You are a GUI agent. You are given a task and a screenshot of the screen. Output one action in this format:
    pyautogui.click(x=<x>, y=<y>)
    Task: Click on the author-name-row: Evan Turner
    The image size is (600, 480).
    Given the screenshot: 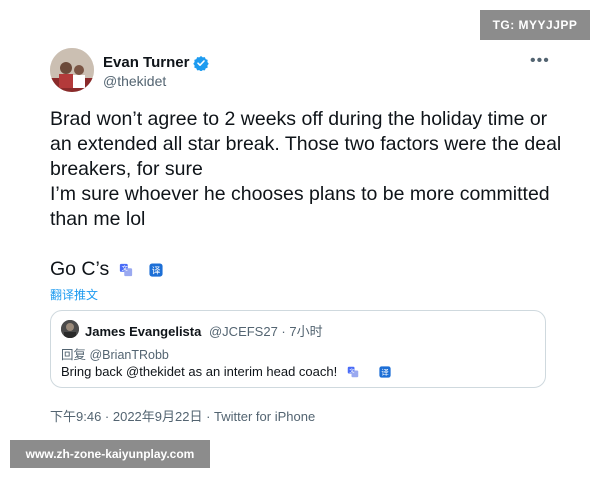 What is the action you would take?
    pyautogui.click(x=156, y=62)
    